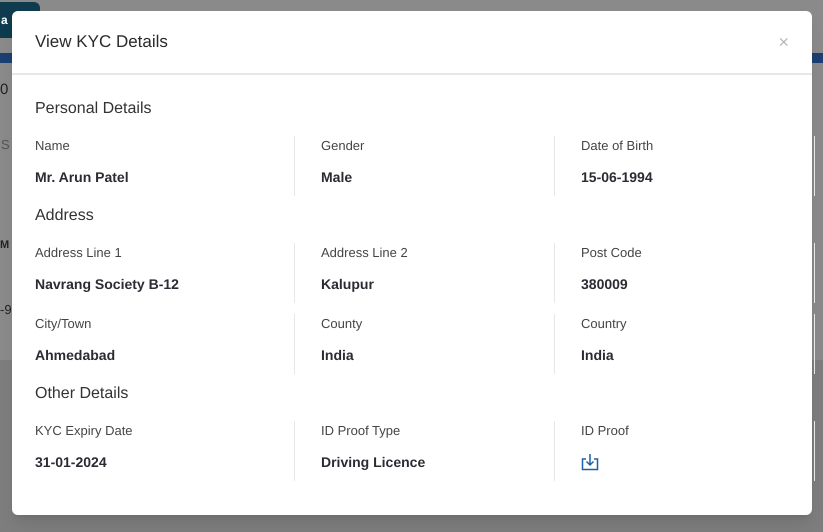 The image size is (823, 532). What do you see at coordinates (604, 284) in the screenshot?
I see `field-value: 380009` at bounding box center [604, 284].